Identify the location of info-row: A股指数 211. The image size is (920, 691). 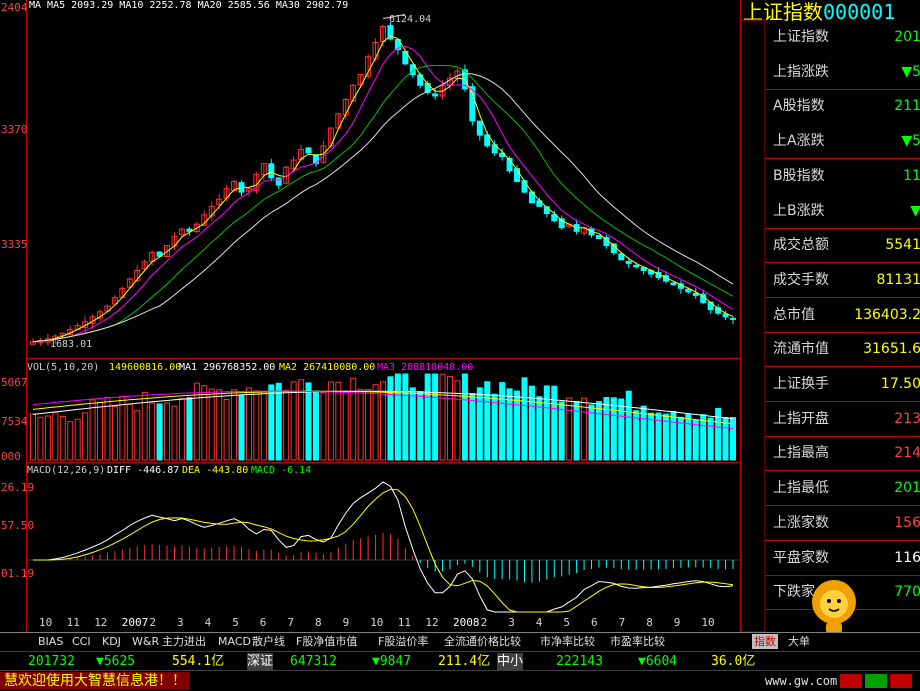
(842, 106).